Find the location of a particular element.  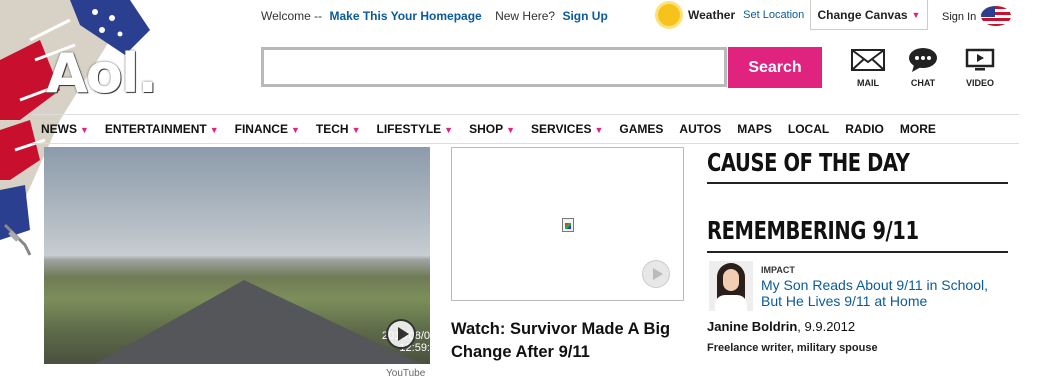

set-location-link: Set Location is located at coordinates (773, 15).